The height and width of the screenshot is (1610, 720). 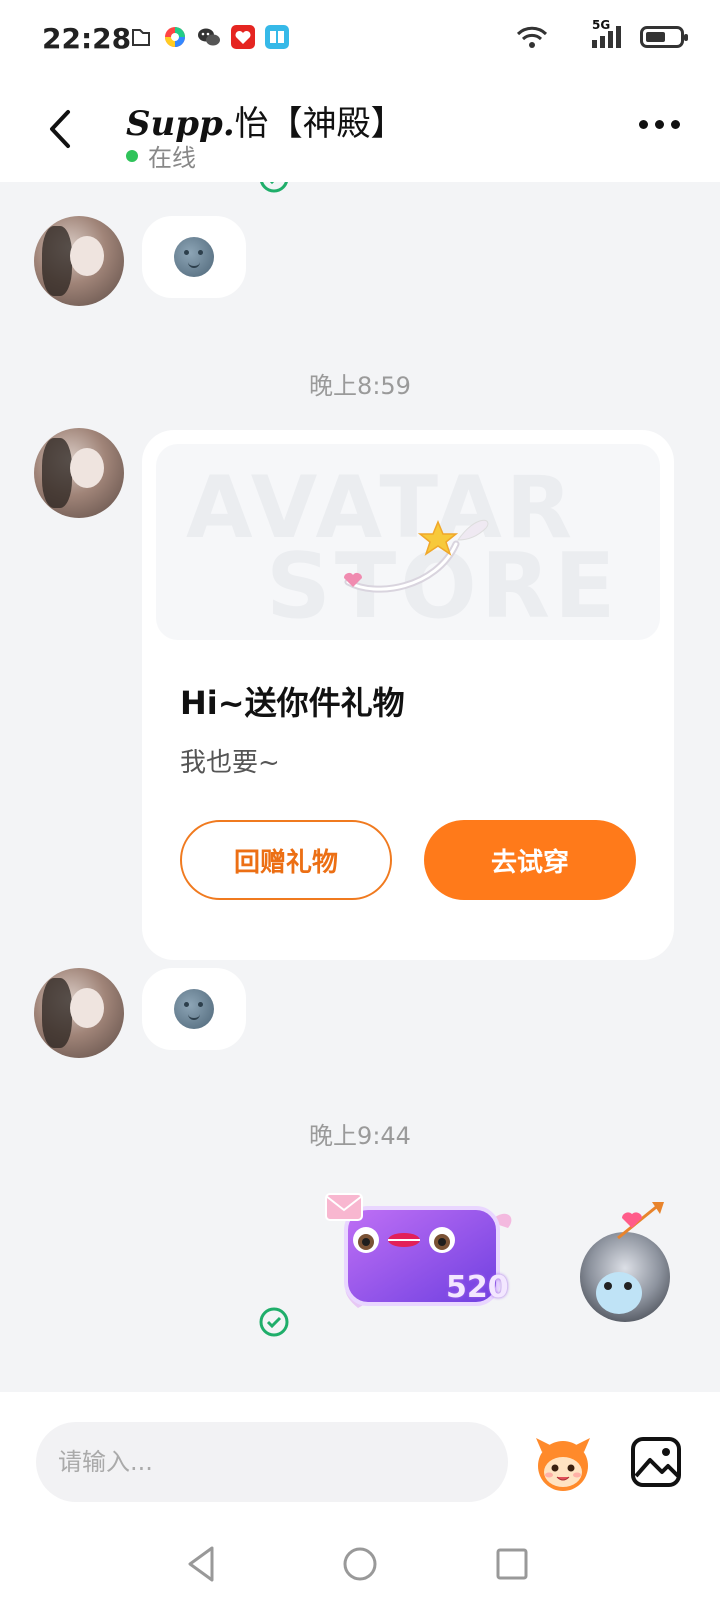 I want to click on presence-status: 在线, so click(x=161, y=155).